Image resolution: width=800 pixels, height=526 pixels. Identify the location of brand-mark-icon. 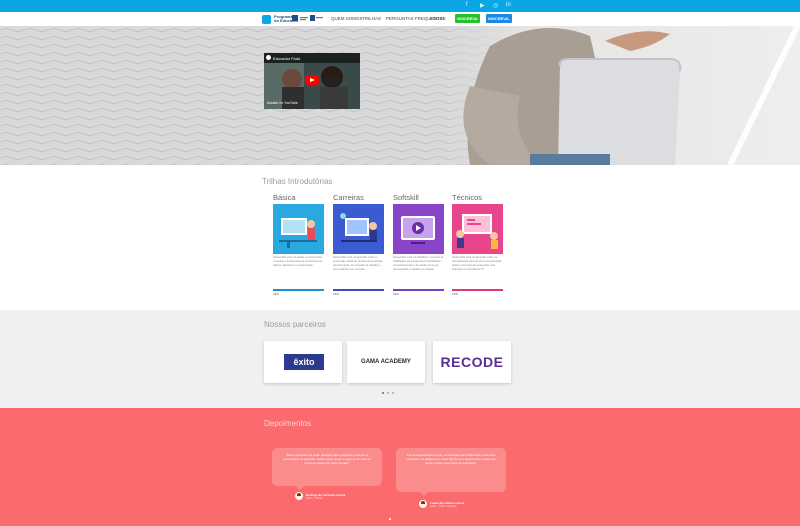
(266, 19).